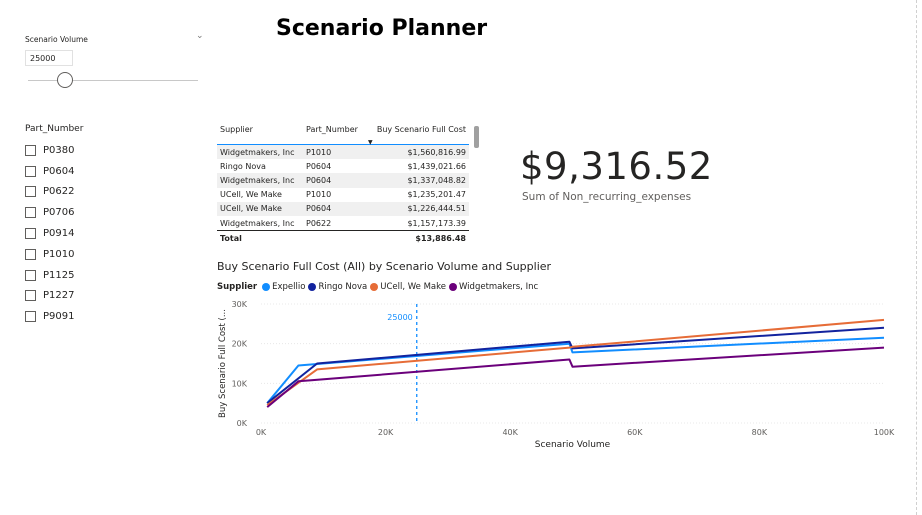 The height and width of the screenshot is (515, 922). Describe the element at coordinates (240, 304) in the screenshot. I see `y-tick-label: 30K` at that location.